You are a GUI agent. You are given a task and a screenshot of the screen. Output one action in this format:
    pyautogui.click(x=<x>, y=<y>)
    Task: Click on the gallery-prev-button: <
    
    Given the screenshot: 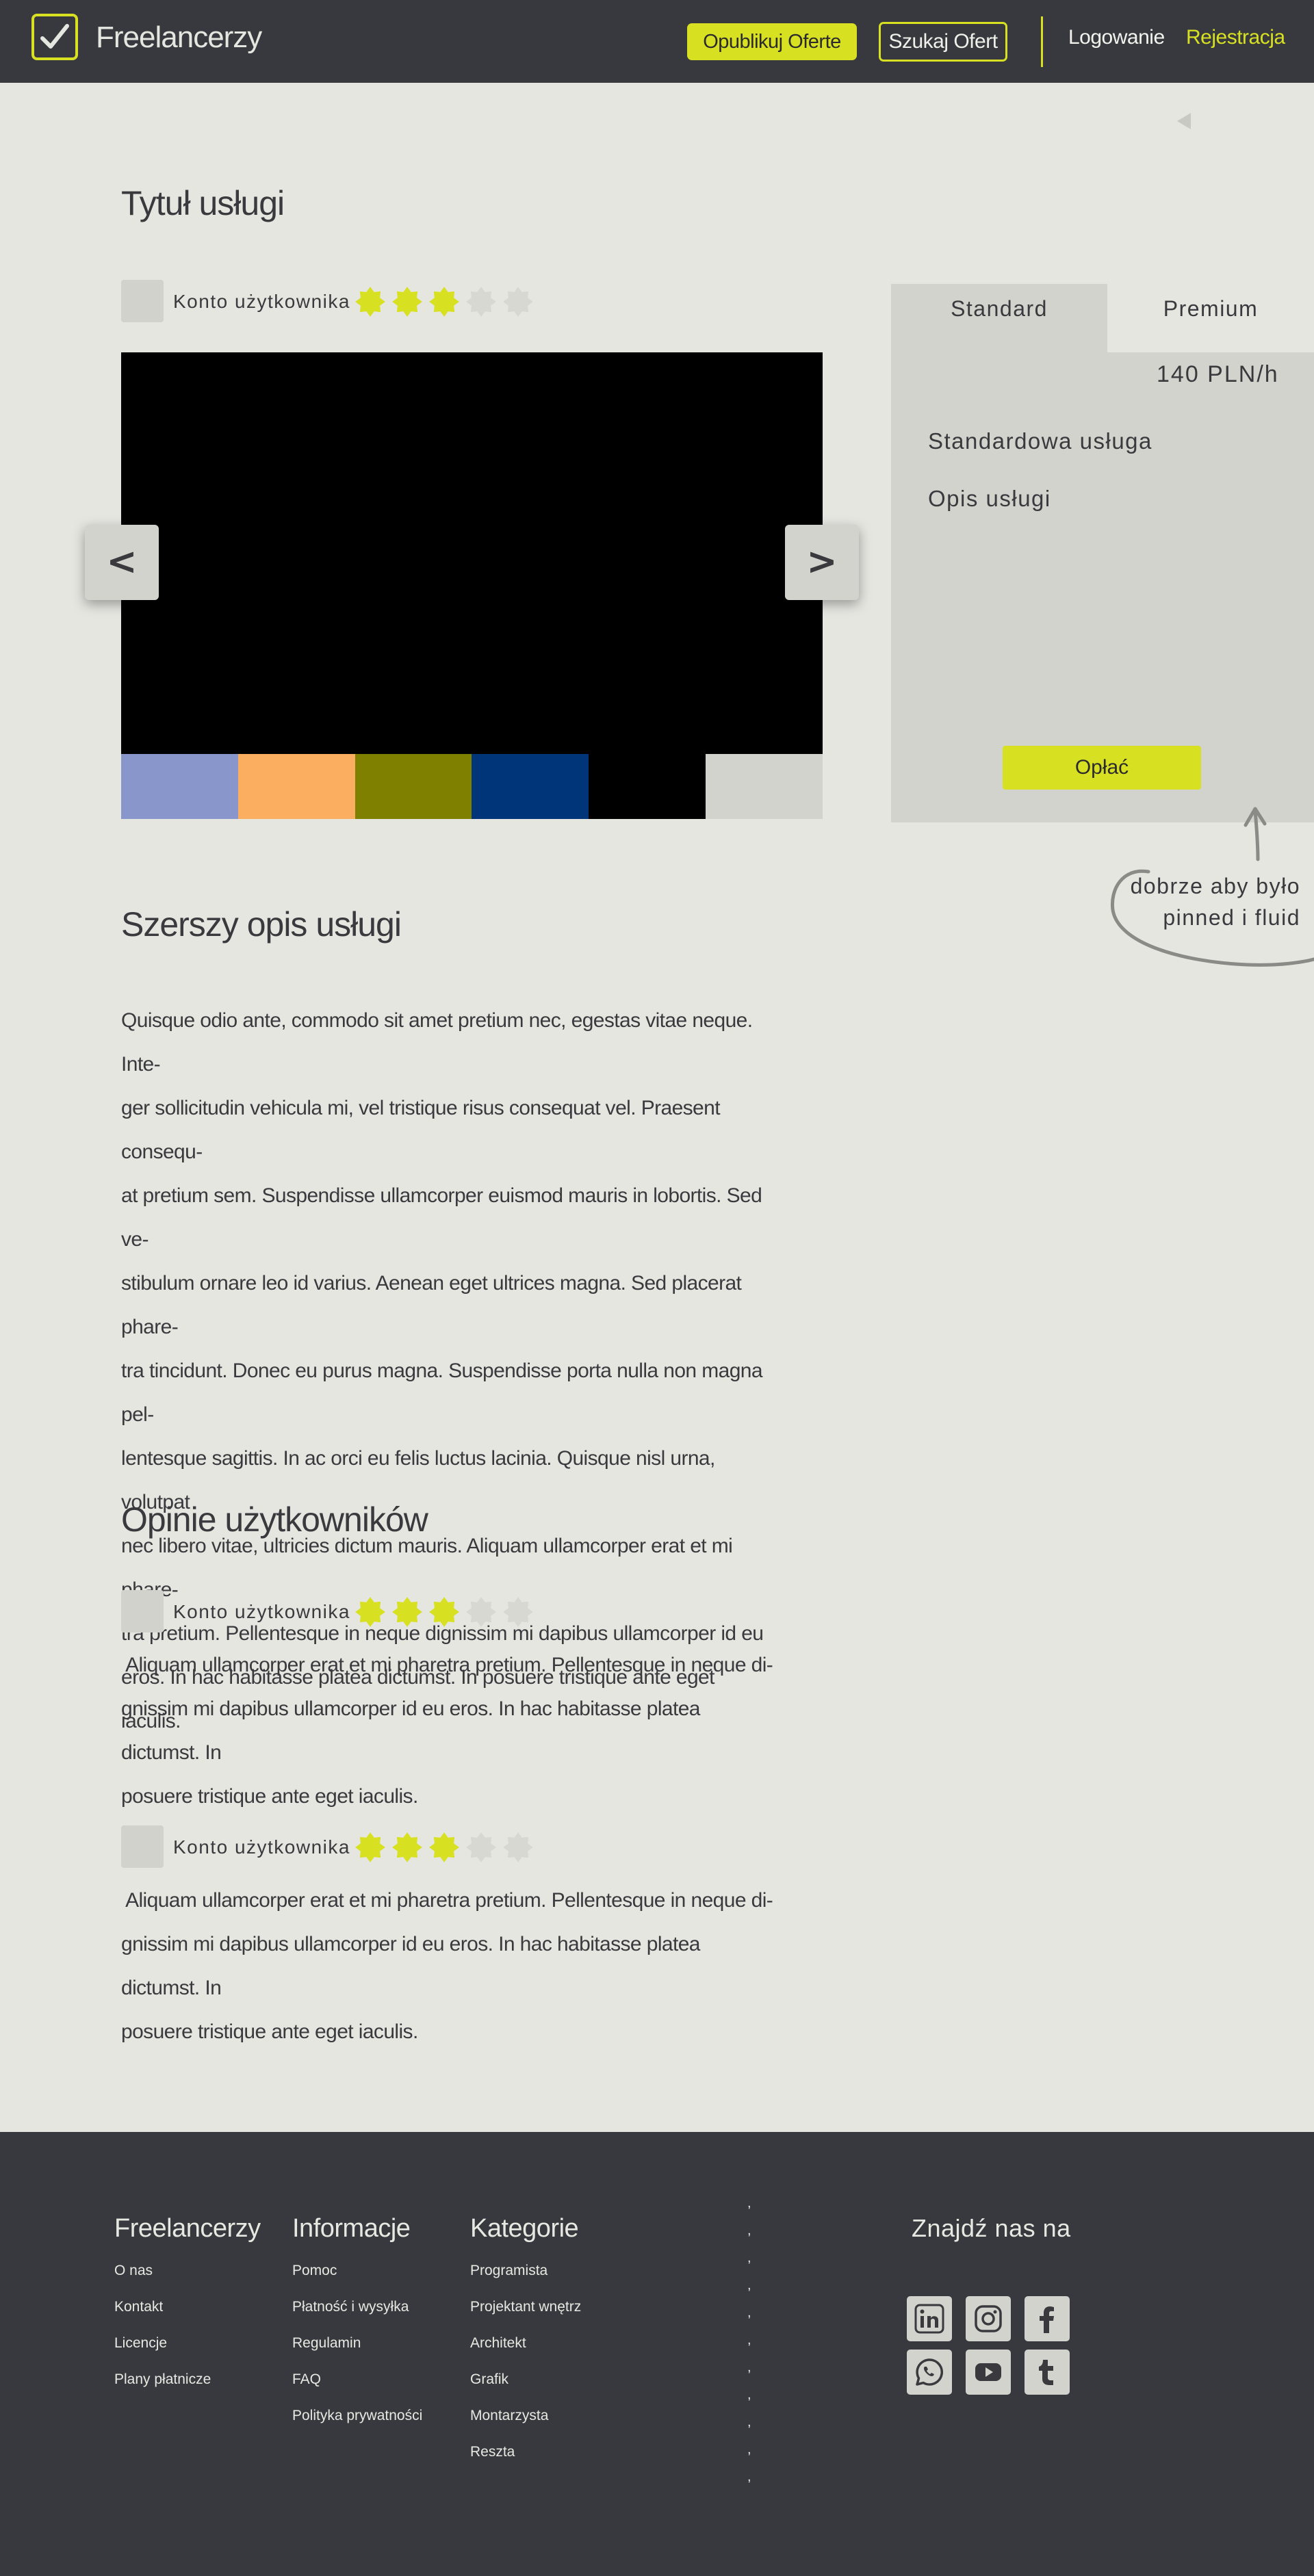 What is the action you would take?
    pyautogui.click(x=122, y=562)
    